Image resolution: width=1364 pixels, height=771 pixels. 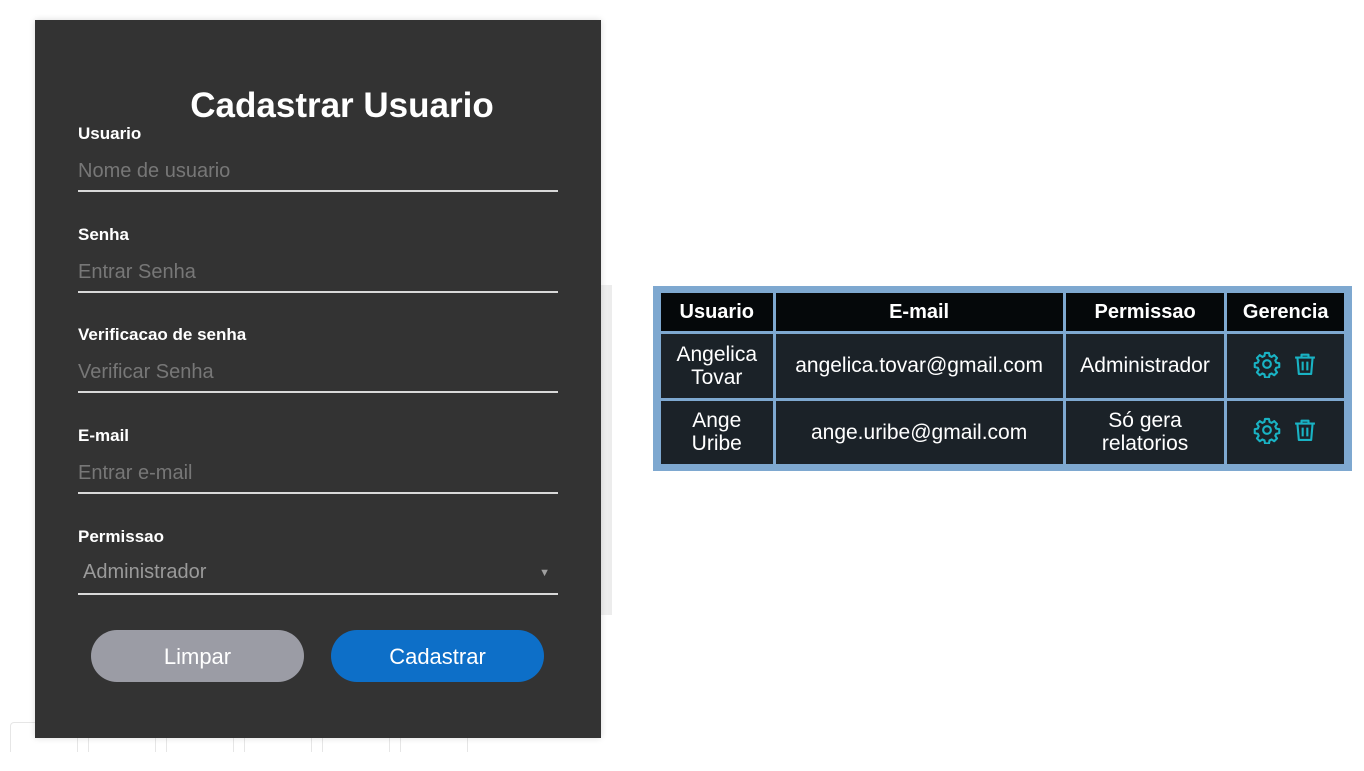 I want to click on password-field: Senha, so click(x=318, y=259).